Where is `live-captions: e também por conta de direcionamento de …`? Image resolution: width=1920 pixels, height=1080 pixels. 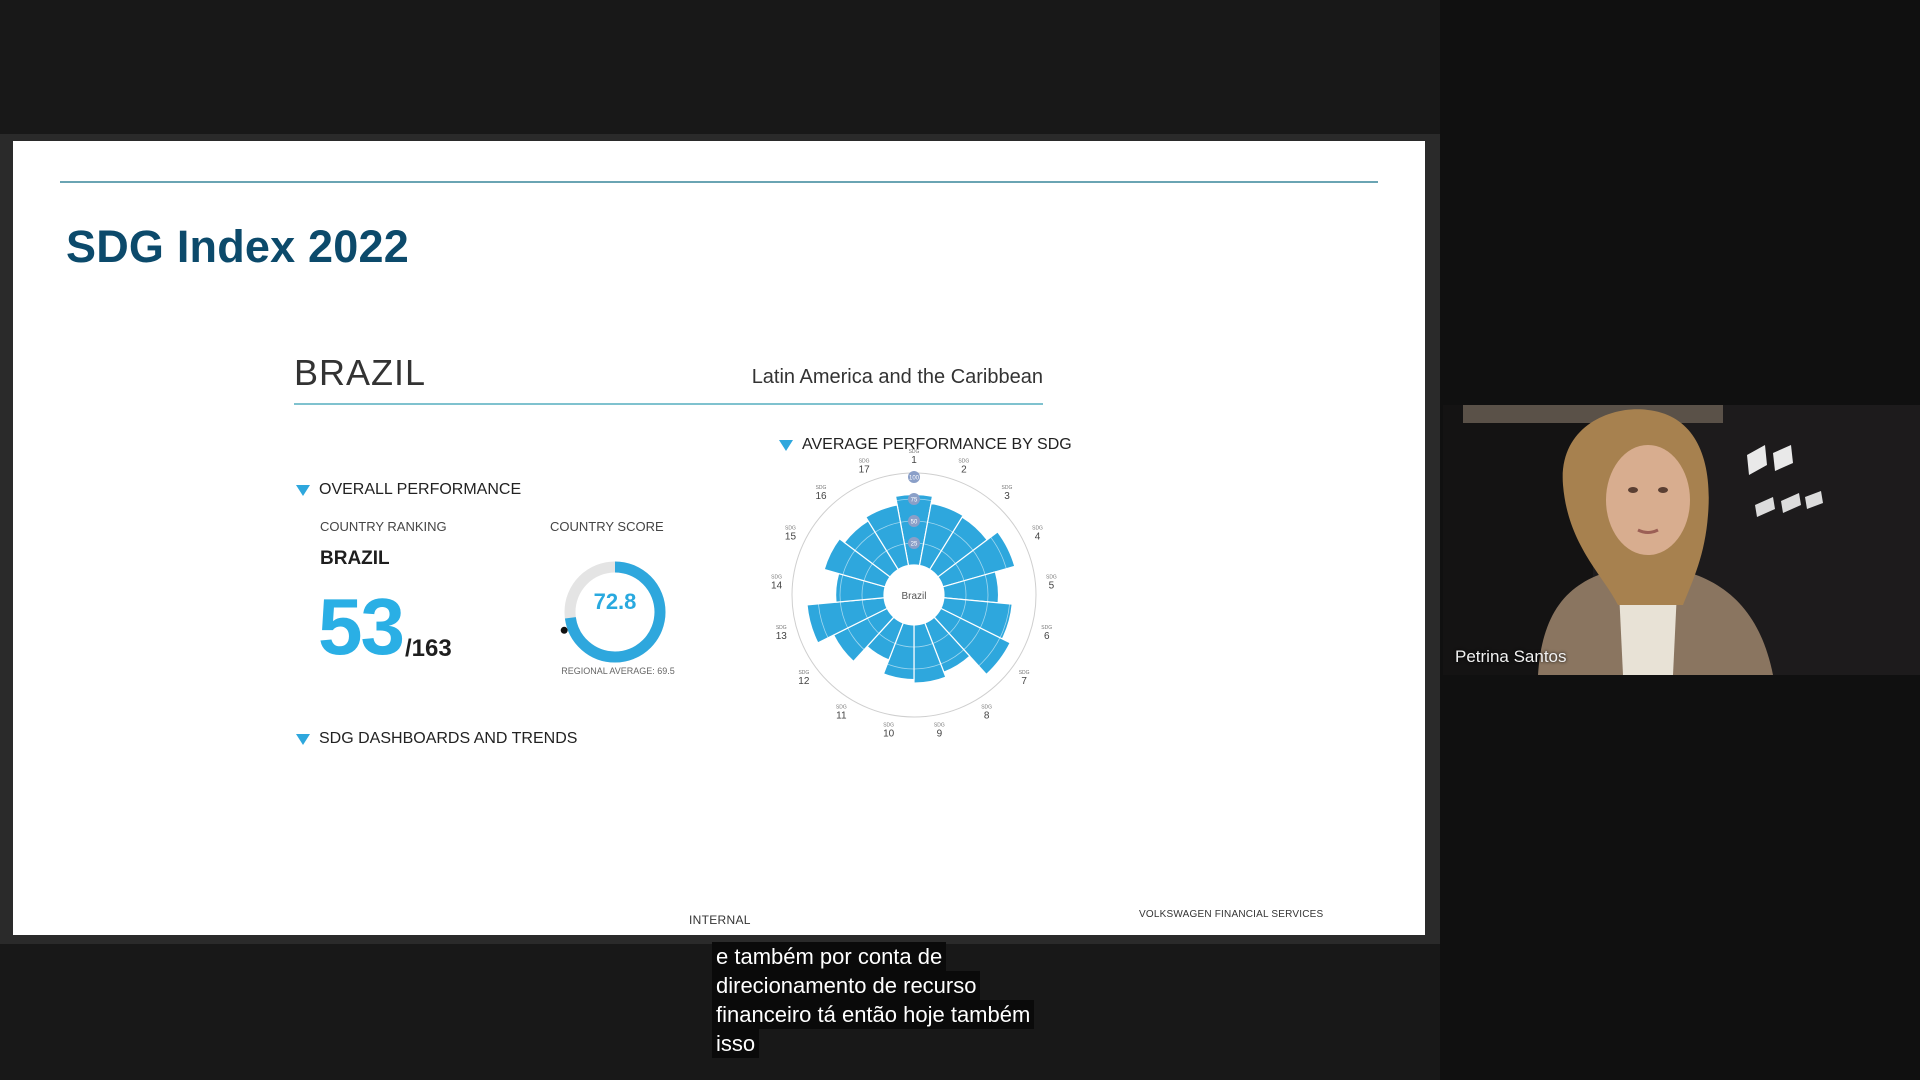 live-captions: e também por conta de direcionamento de … is located at coordinates (873, 1000).